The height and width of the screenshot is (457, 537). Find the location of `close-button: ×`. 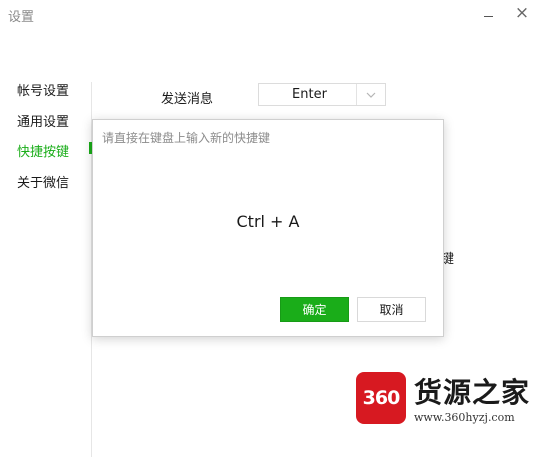

close-button: × is located at coordinates (522, 13).